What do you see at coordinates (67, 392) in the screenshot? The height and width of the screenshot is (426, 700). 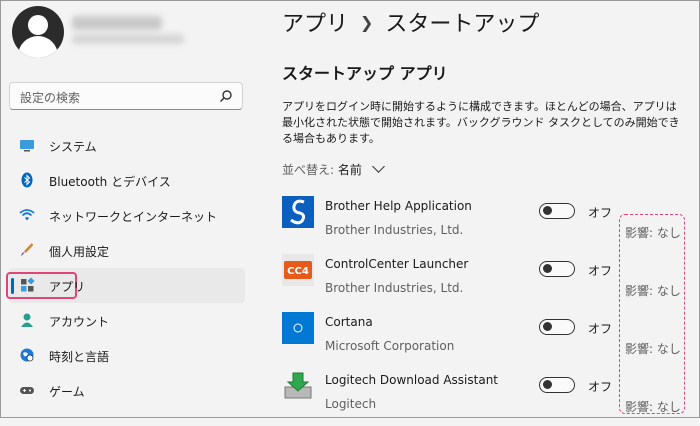 I see `sidebar-item-label: ゲーム` at bounding box center [67, 392].